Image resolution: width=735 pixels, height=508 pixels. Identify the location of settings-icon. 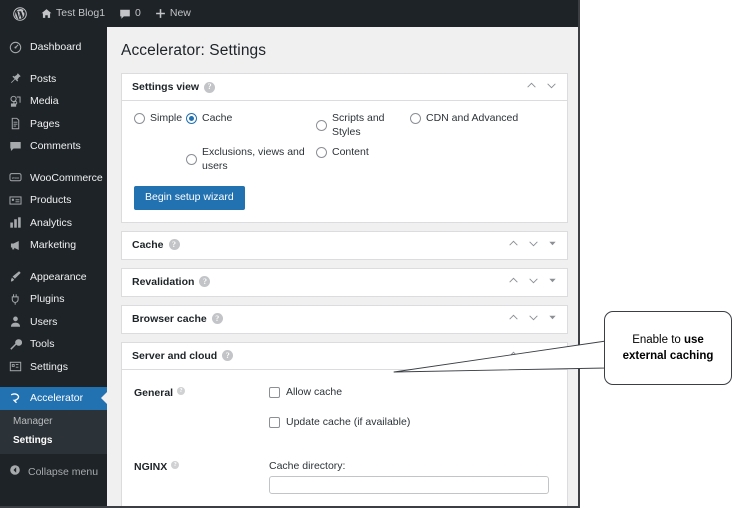
(16, 366).